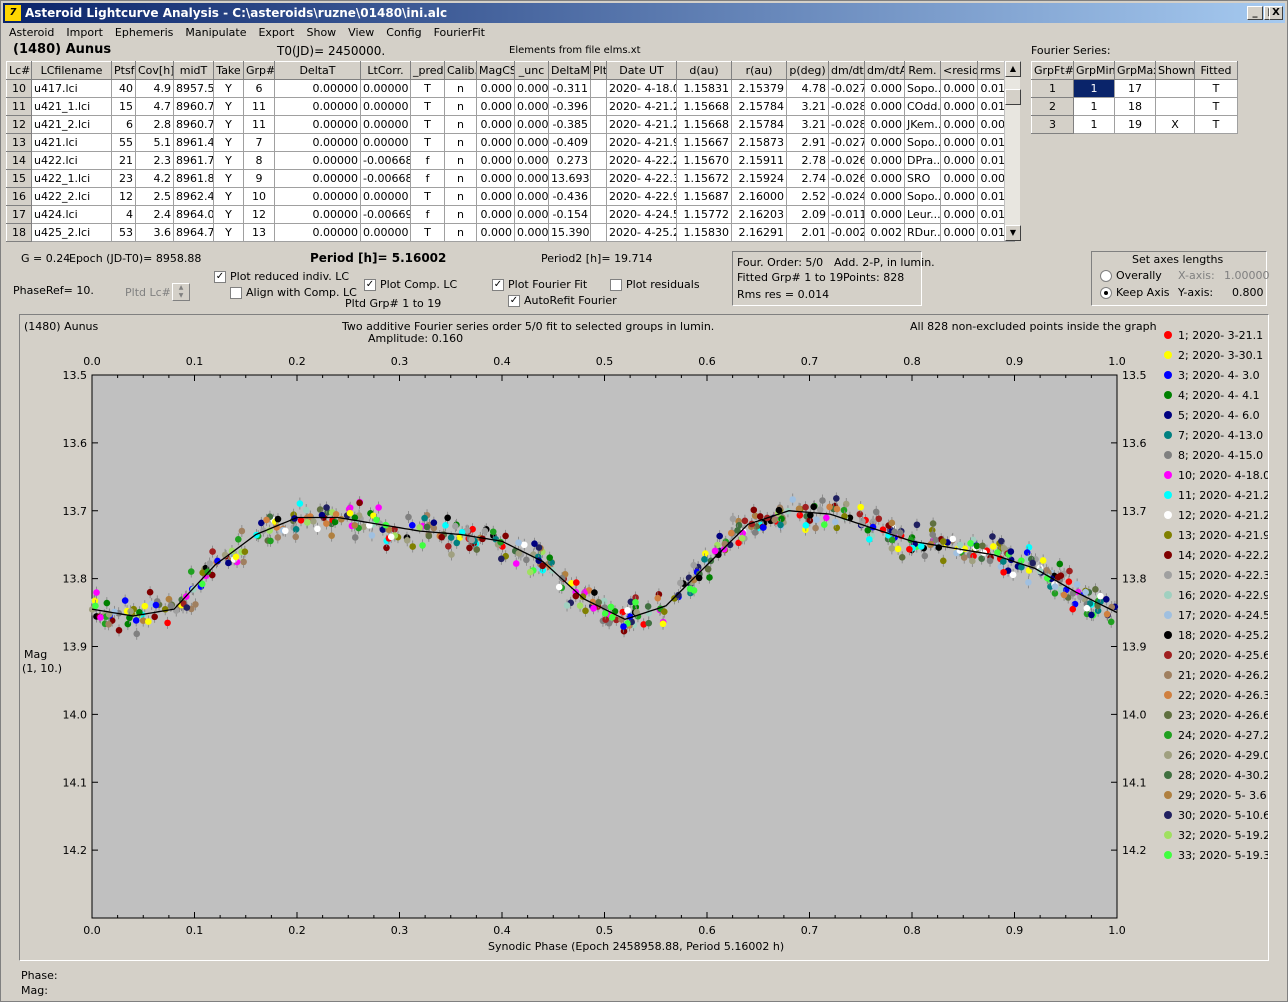 This screenshot has width=1288, height=1002. Describe the element at coordinates (71, 88) in the screenshot. I see `table-cell: u417.lci` at that location.